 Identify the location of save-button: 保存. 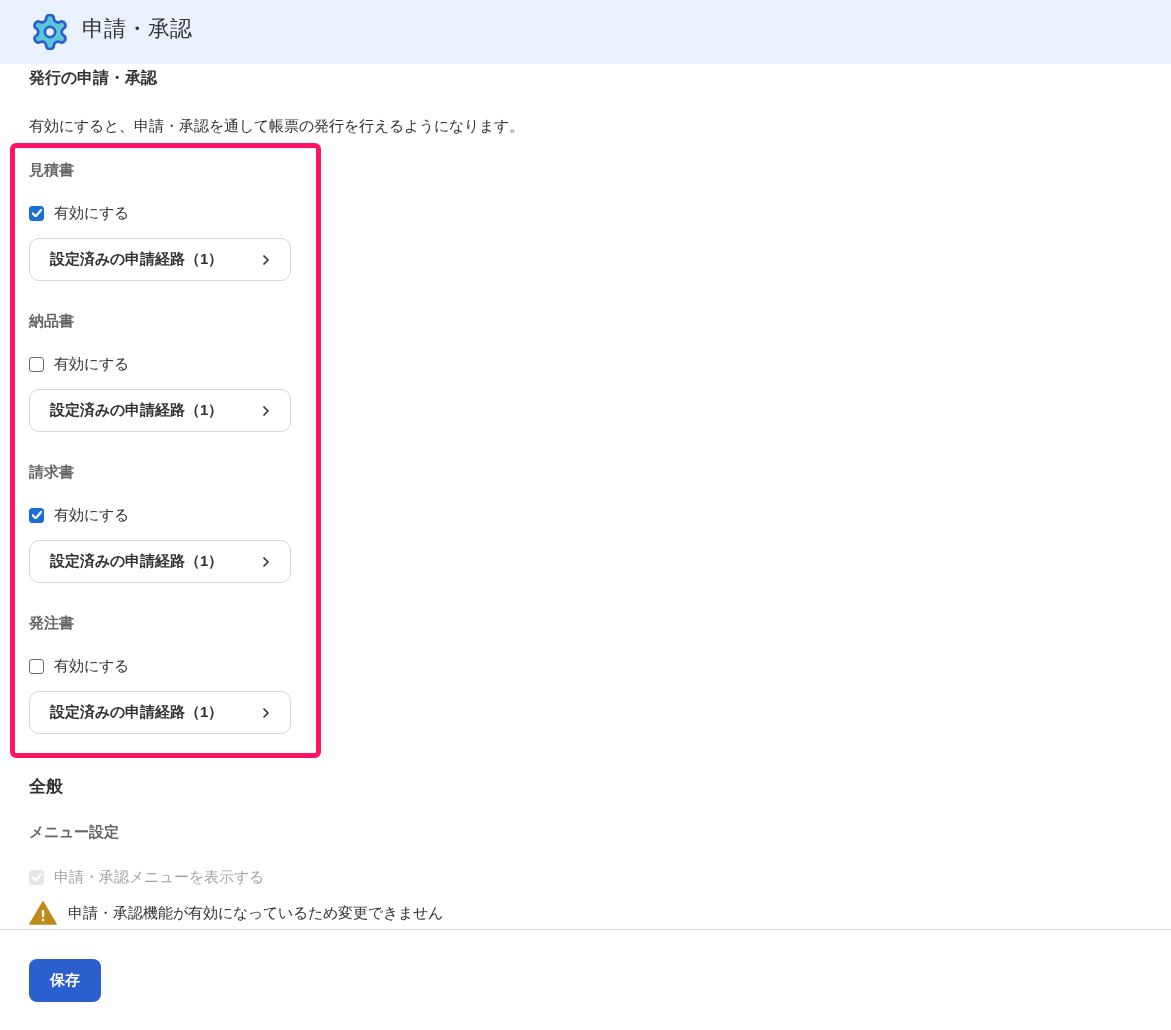
(65, 980).